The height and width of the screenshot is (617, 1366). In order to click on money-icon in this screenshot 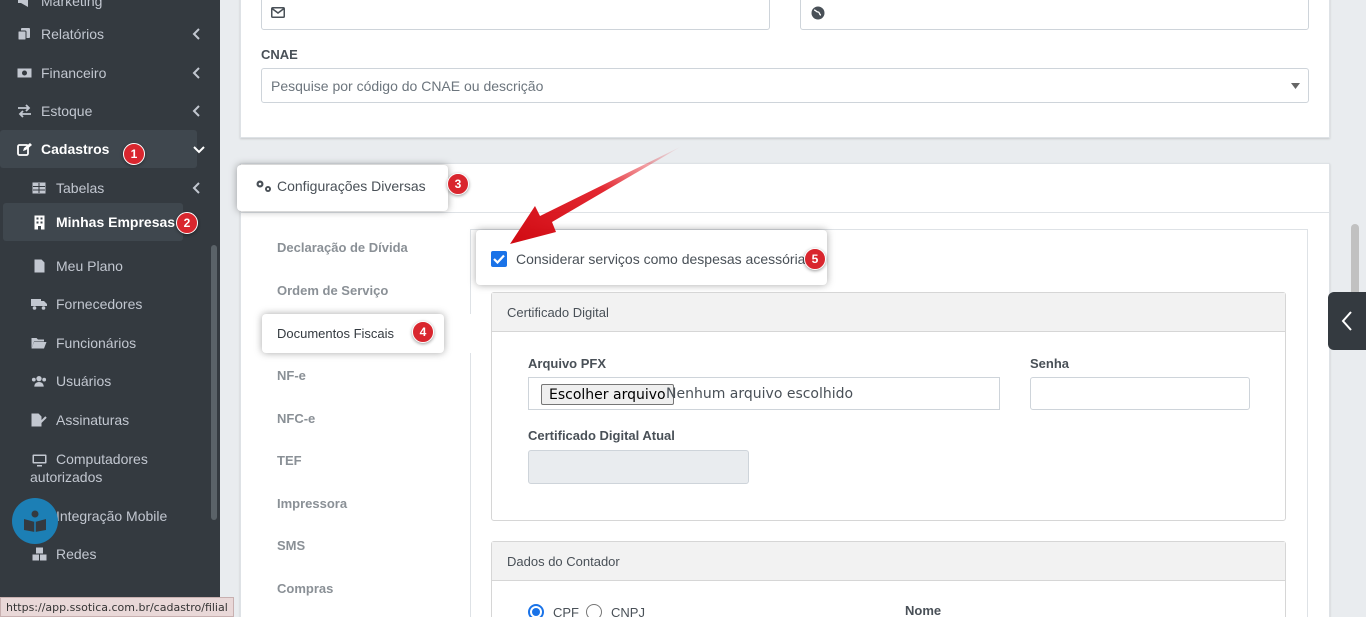, I will do `click(24, 73)`.